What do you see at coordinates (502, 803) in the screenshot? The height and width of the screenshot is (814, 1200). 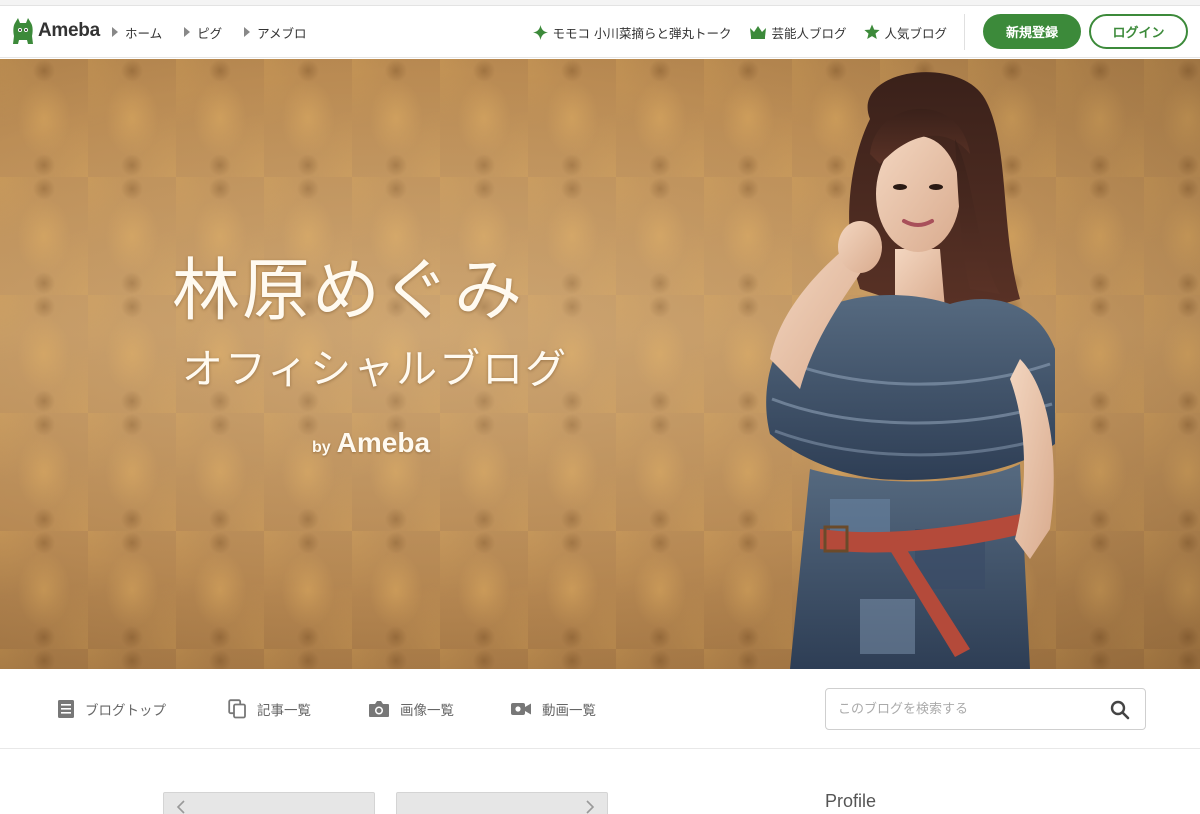 I see `next-entry-button` at bounding box center [502, 803].